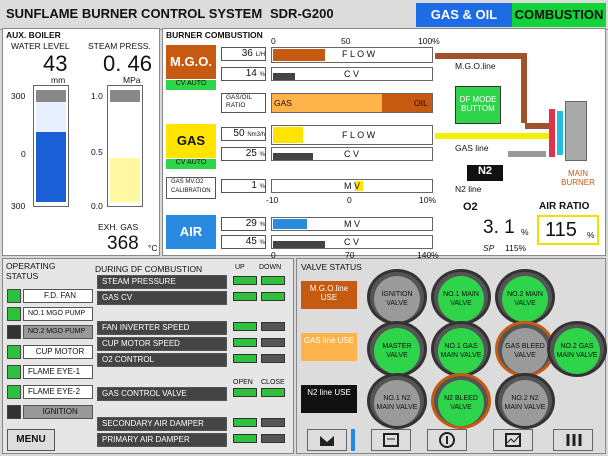  What do you see at coordinates (461, 349) in the screenshot?
I see `no1-gas-main-valve: NO.1 GAS MAIN VALVE` at bounding box center [461, 349].